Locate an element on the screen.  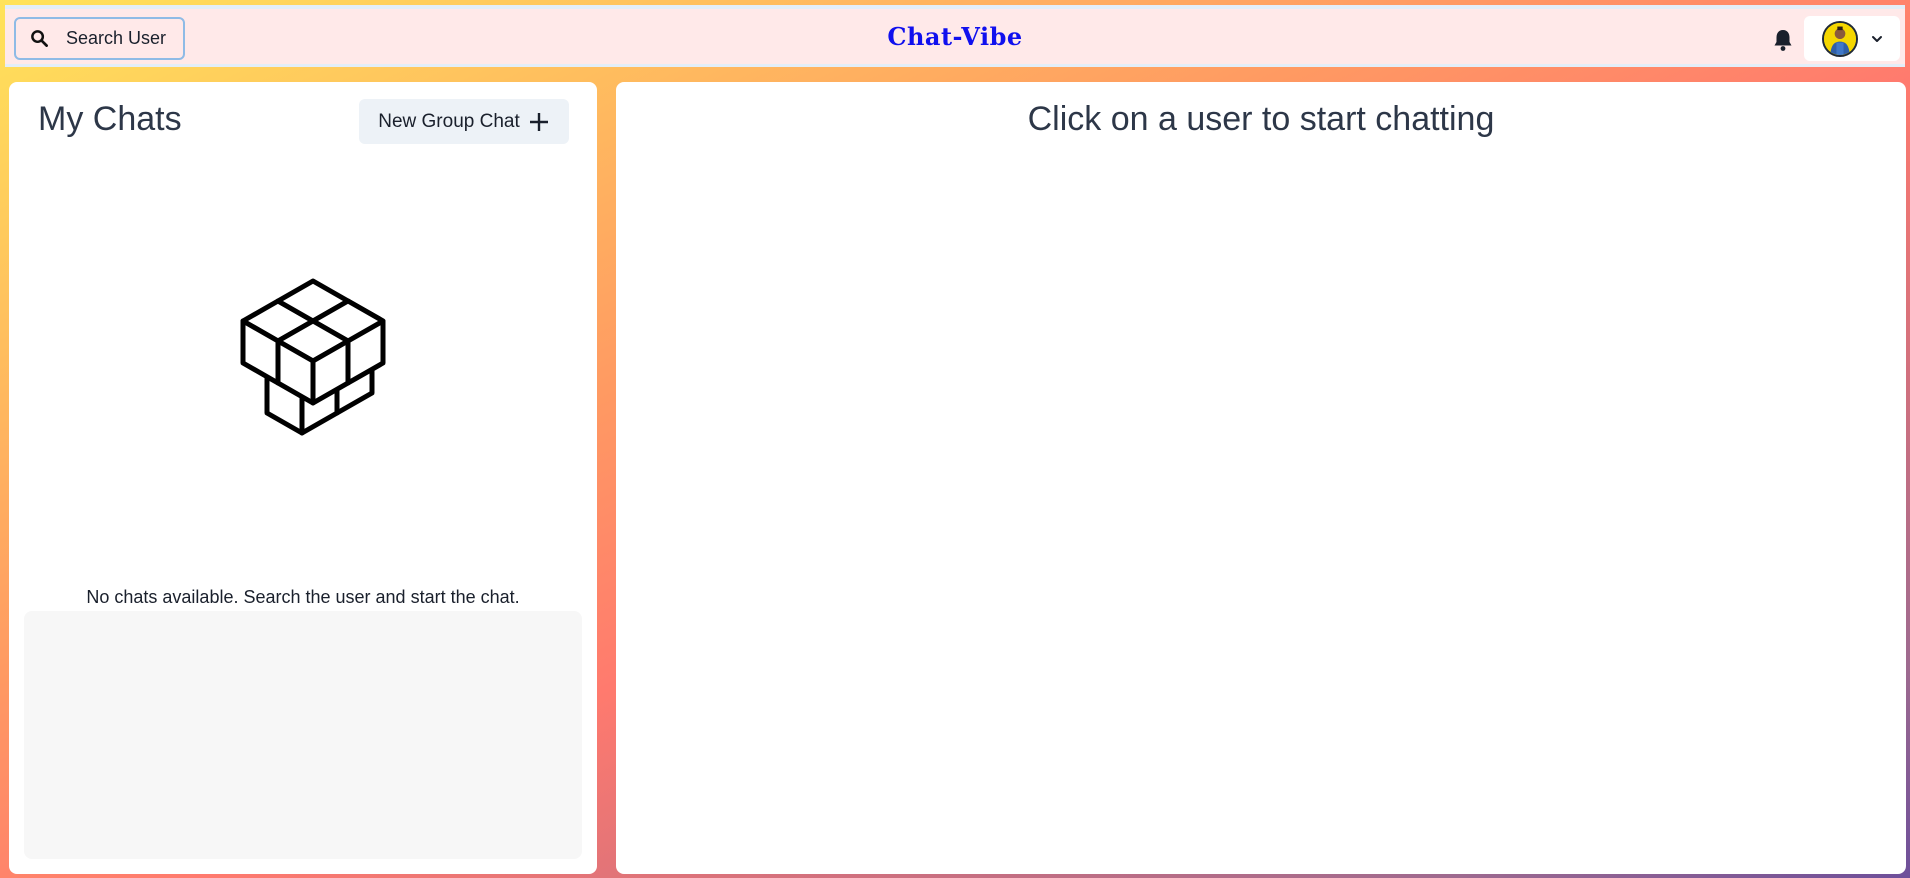
bell-icon is located at coordinates (1783, 40).